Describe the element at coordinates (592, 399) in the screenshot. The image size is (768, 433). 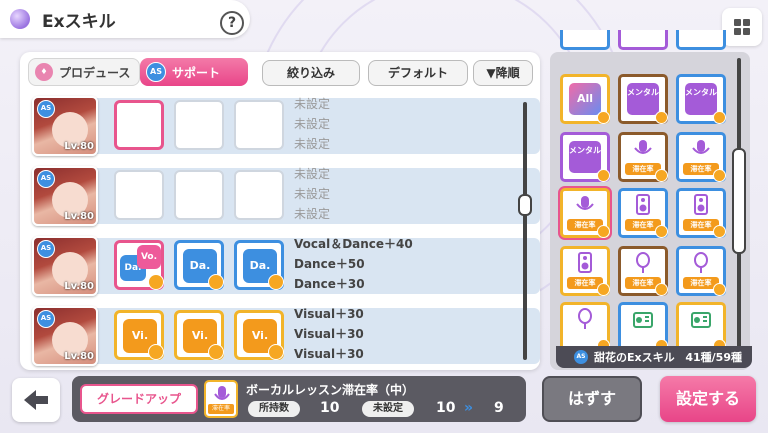
I see `remove-button: はずす` at that location.